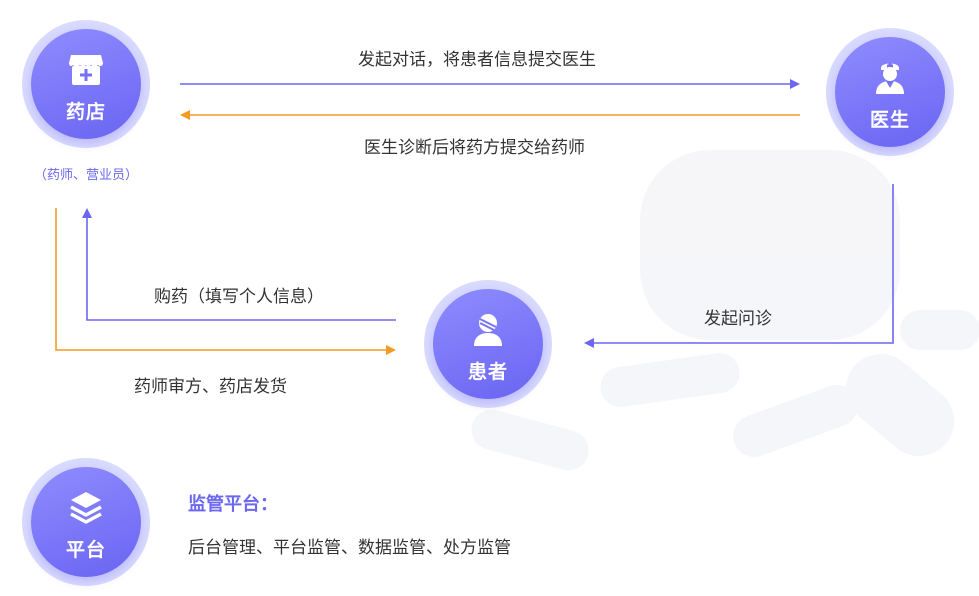 This screenshot has width=979, height=596. I want to click on flow-text-pharmacy-to-patient: 药师审方、药店发货, so click(210, 387).